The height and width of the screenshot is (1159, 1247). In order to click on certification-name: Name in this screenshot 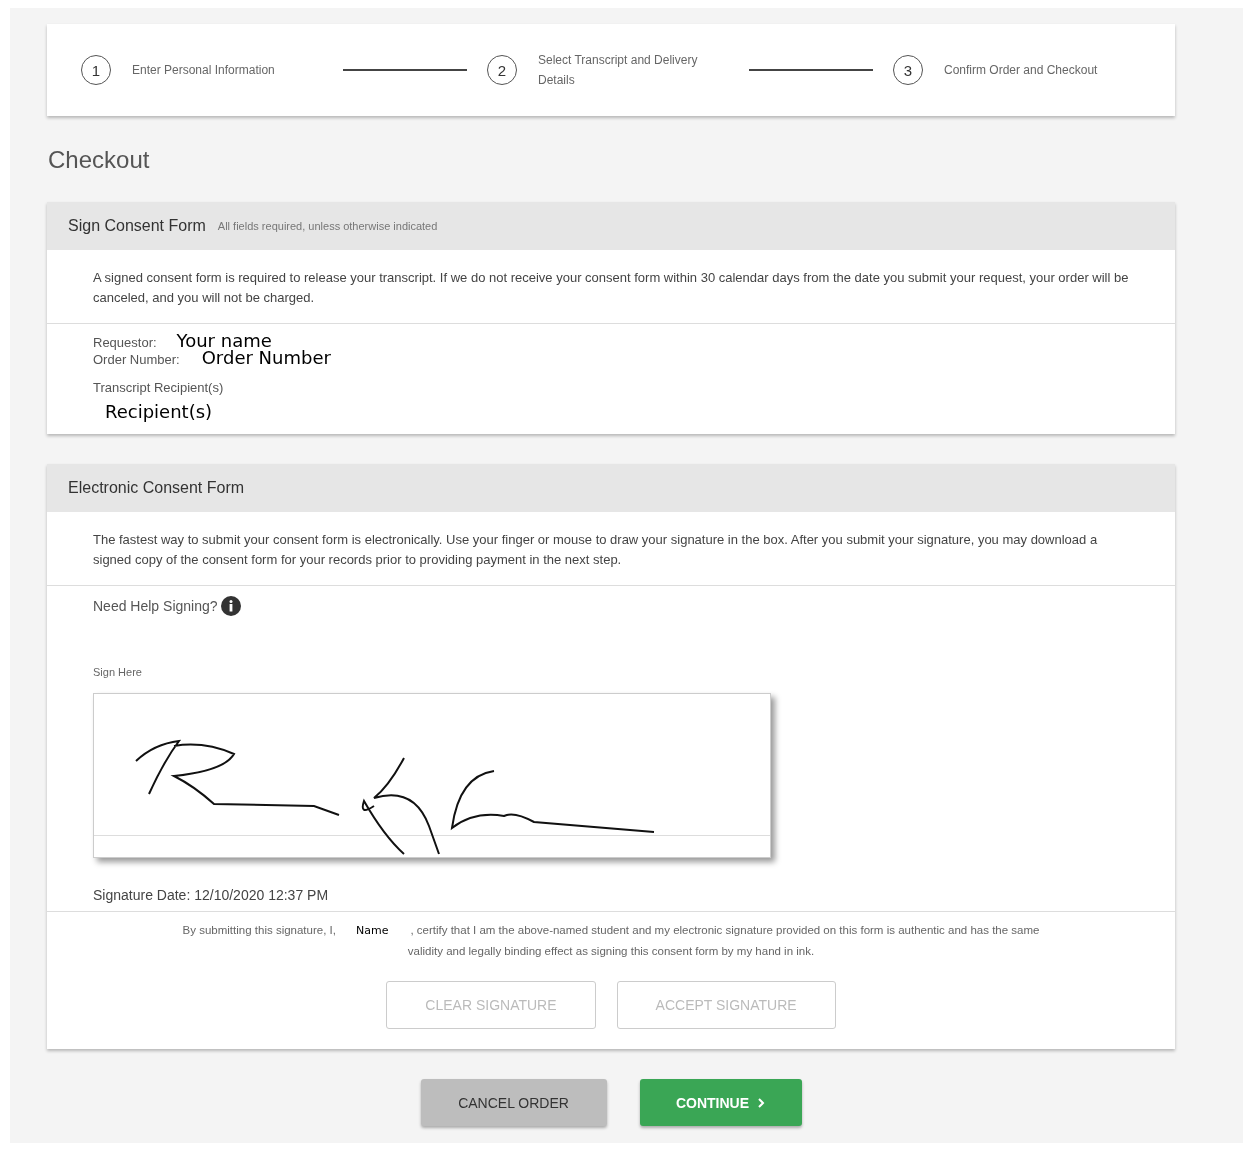, I will do `click(372, 931)`.